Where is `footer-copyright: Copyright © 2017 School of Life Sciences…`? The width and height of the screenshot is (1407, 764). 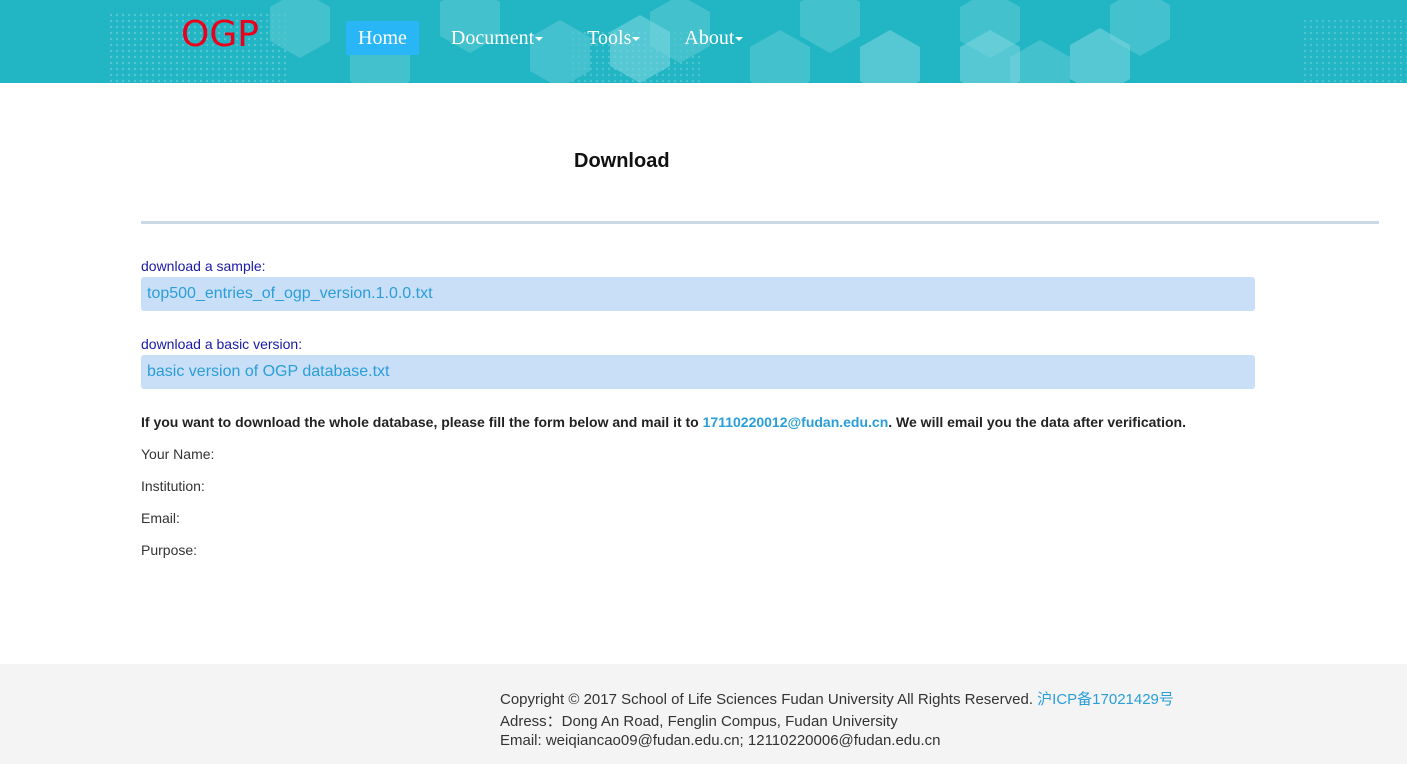
footer-copyright: Copyright © 2017 School of Life Sciences… is located at coordinates (837, 698).